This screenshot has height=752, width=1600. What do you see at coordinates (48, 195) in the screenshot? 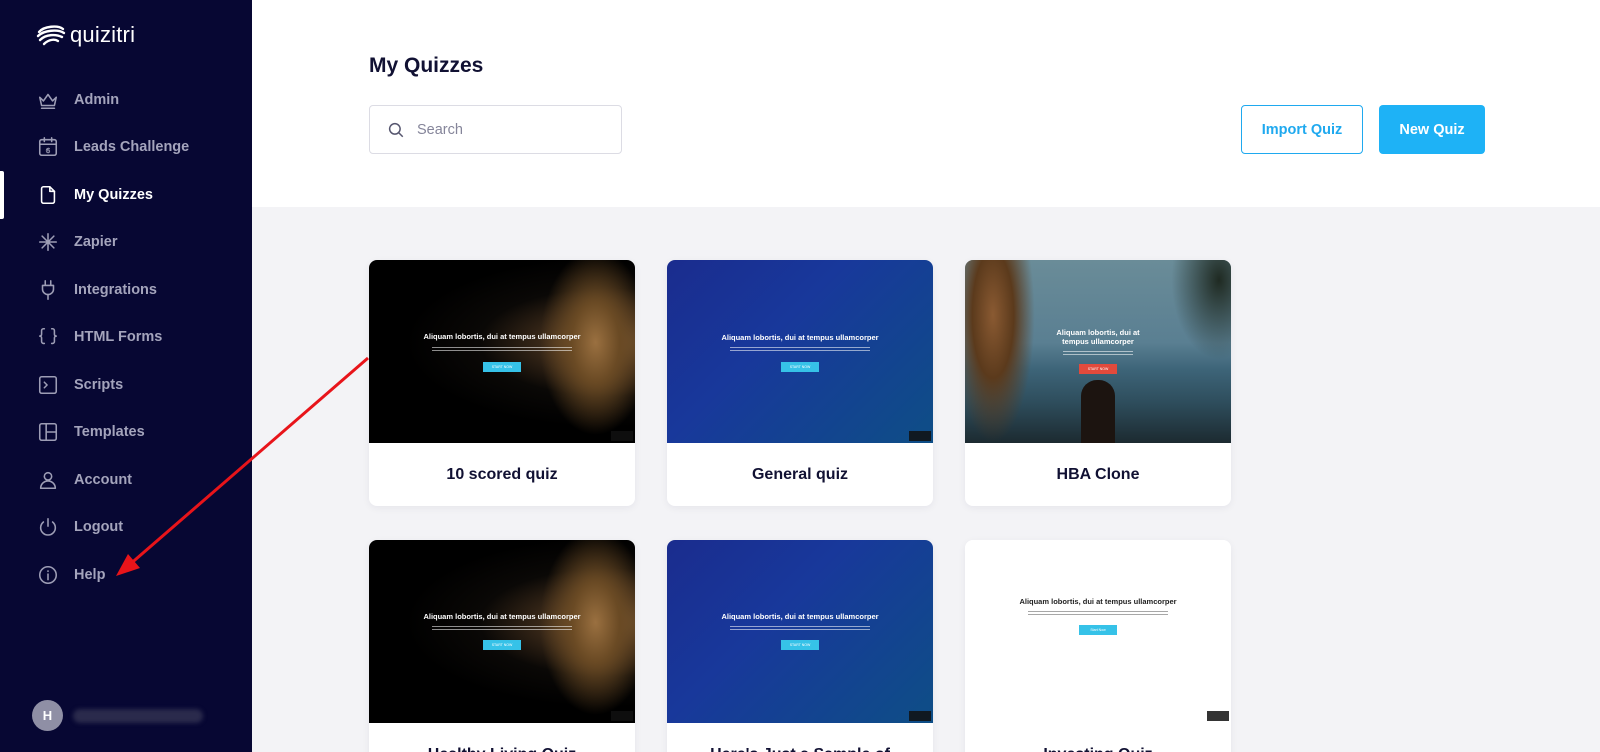
I see `document-icon` at bounding box center [48, 195].